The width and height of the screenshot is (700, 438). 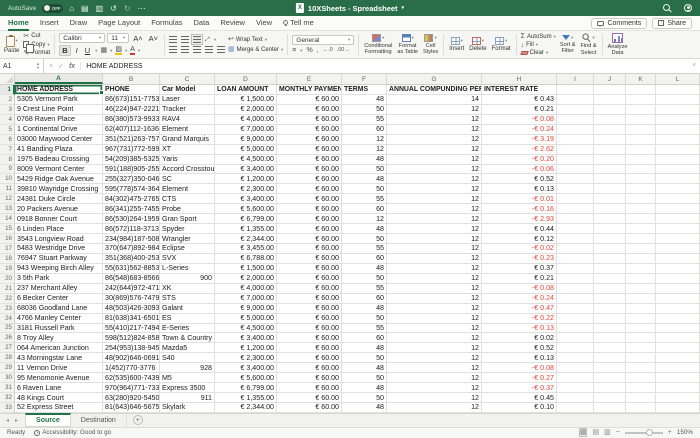 I want to click on print-icon: ▥, so click(x=100, y=8).